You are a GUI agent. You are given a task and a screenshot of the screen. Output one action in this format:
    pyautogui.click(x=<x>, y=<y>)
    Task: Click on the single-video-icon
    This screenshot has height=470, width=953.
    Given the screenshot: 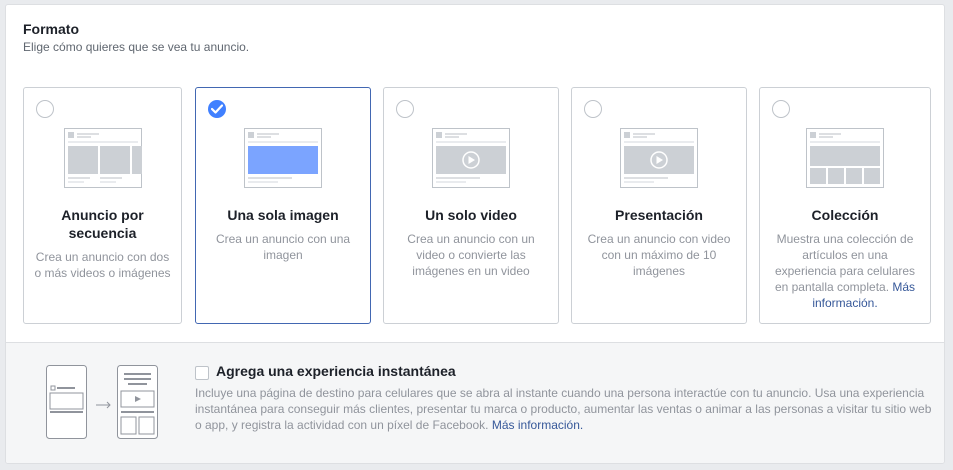 What is the action you would take?
    pyautogui.click(x=471, y=158)
    